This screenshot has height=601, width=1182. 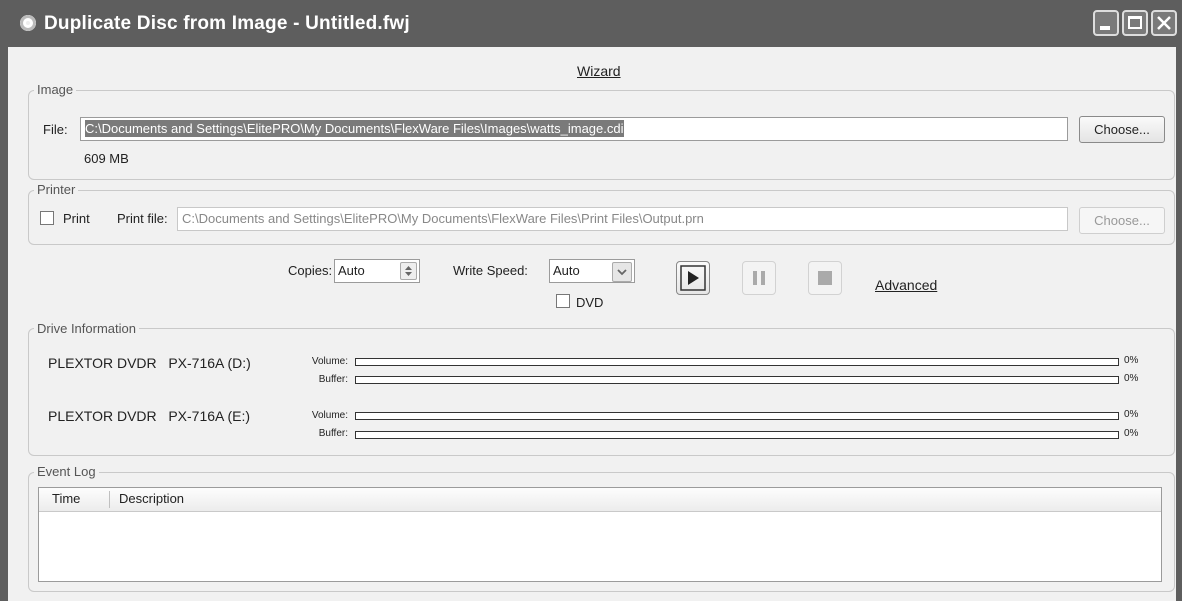 I want to click on drive-name-d: PLEXTOR DVDR PX-716A (D:), so click(x=149, y=363).